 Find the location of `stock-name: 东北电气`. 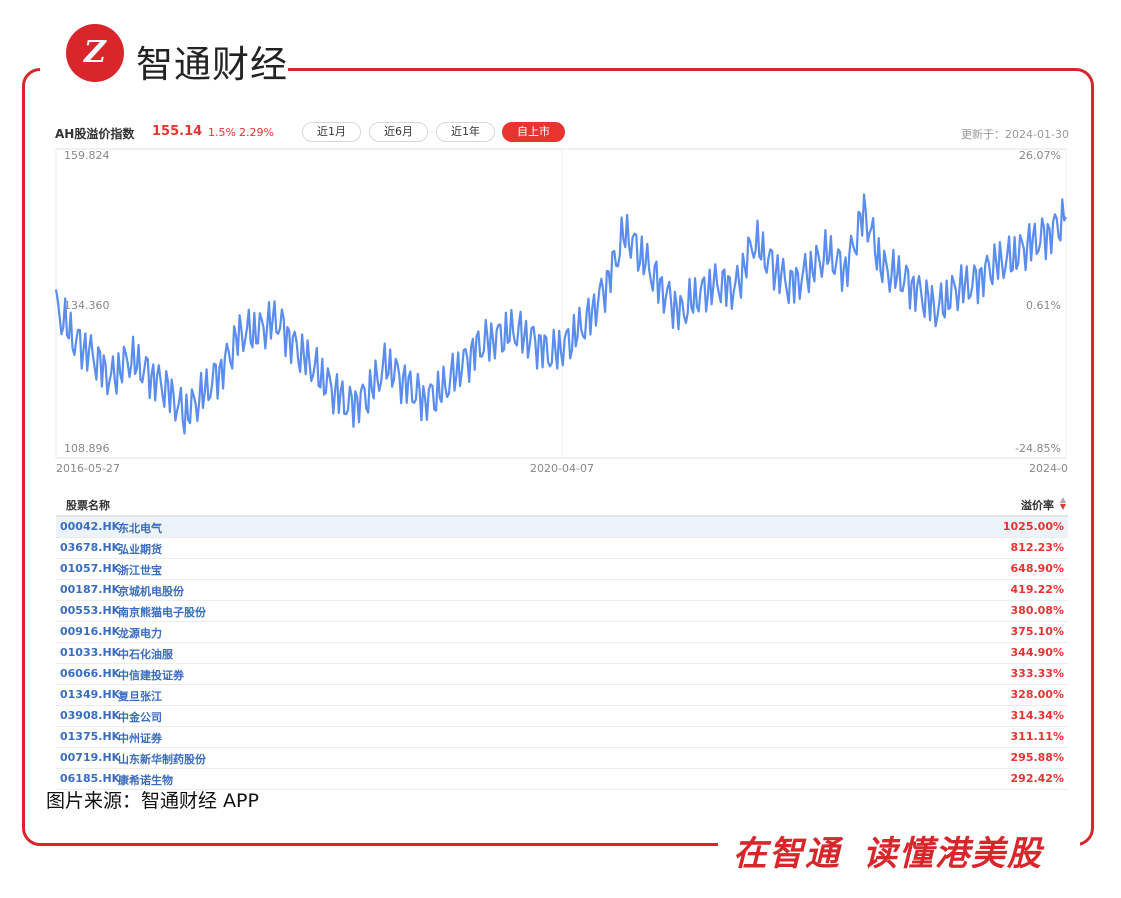

stock-name: 东北电气 is located at coordinates (140, 528).